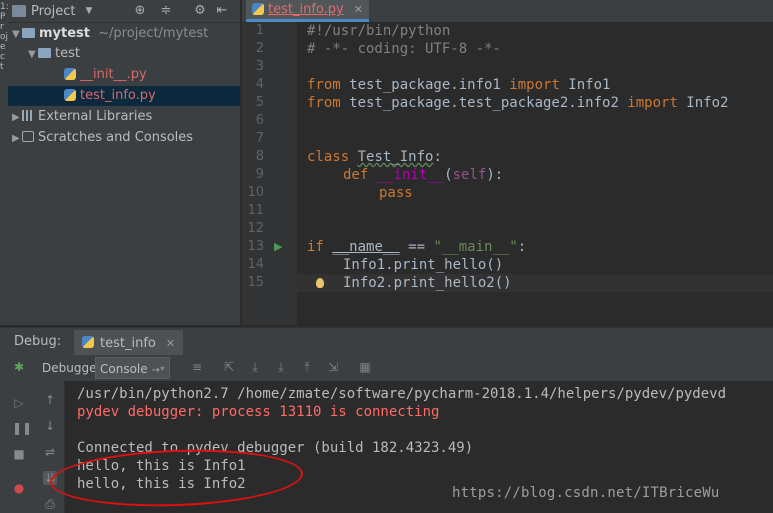 The height and width of the screenshot is (513, 773). I want to click on folder-icon, so click(28, 32).